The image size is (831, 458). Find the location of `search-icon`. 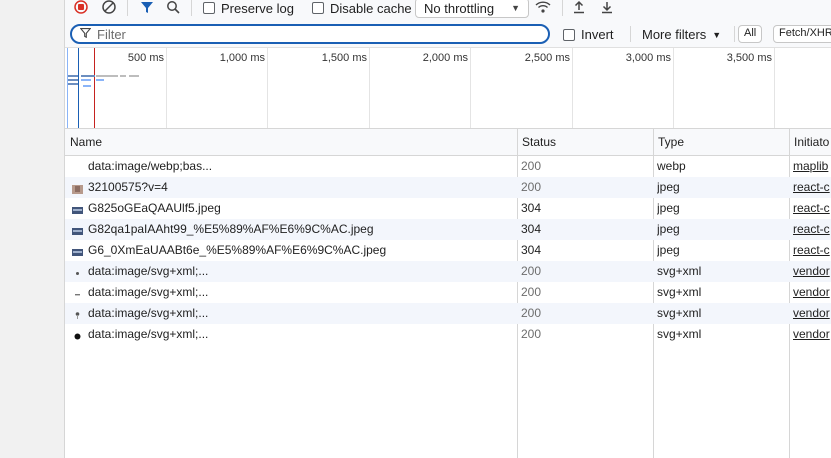

search-icon is located at coordinates (173, 8).